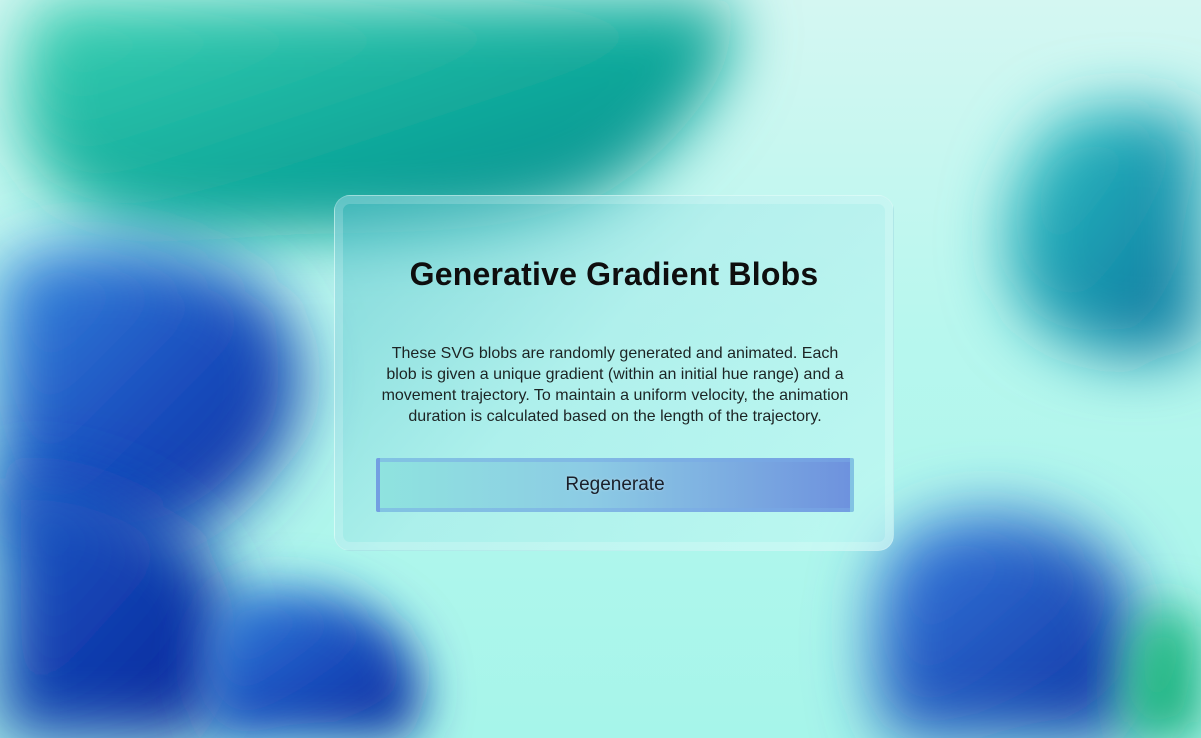 The image size is (1201, 738). I want to click on regenerate-button: Regenerate, so click(615, 485).